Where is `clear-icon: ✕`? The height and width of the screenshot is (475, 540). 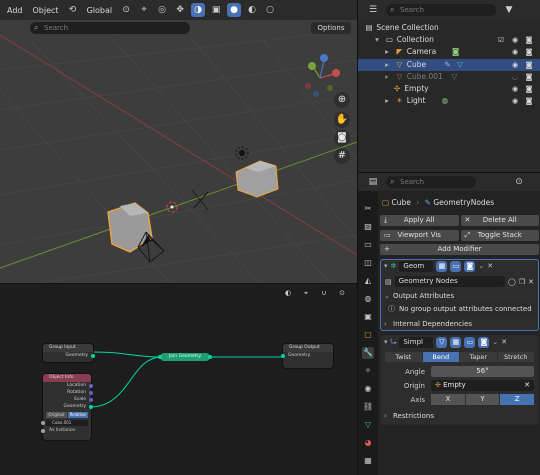 clear-icon: ✕ is located at coordinates (529, 385).